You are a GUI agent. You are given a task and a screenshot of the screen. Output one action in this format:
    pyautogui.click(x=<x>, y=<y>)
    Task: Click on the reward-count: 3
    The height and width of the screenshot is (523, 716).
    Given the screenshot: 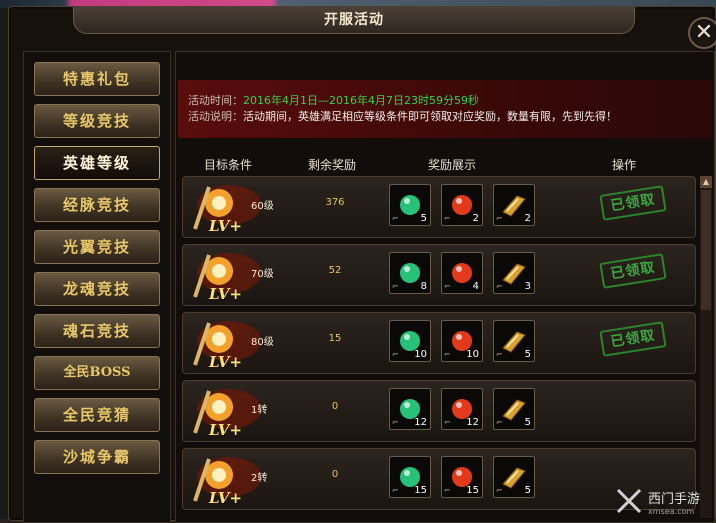 What is the action you would take?
    pyautogui.click(x=527, y=286)
    